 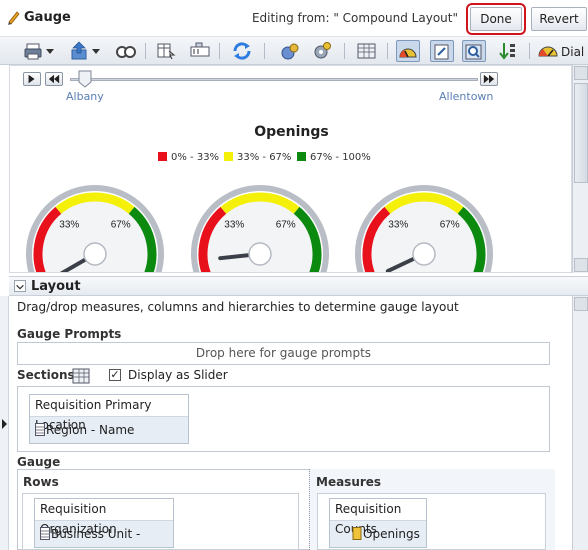 I want to click on slider-end-label: Allentown, so click(x=466, y=96).